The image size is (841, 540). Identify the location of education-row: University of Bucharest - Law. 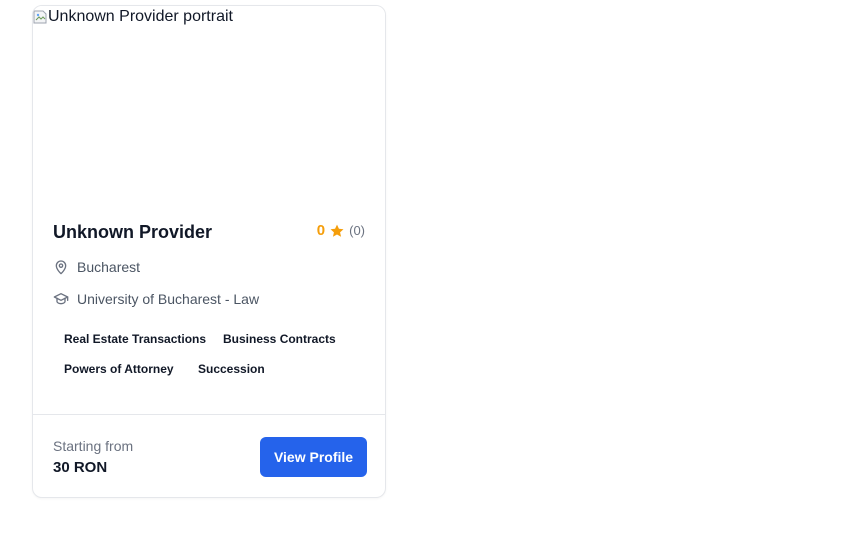
(156, 299).